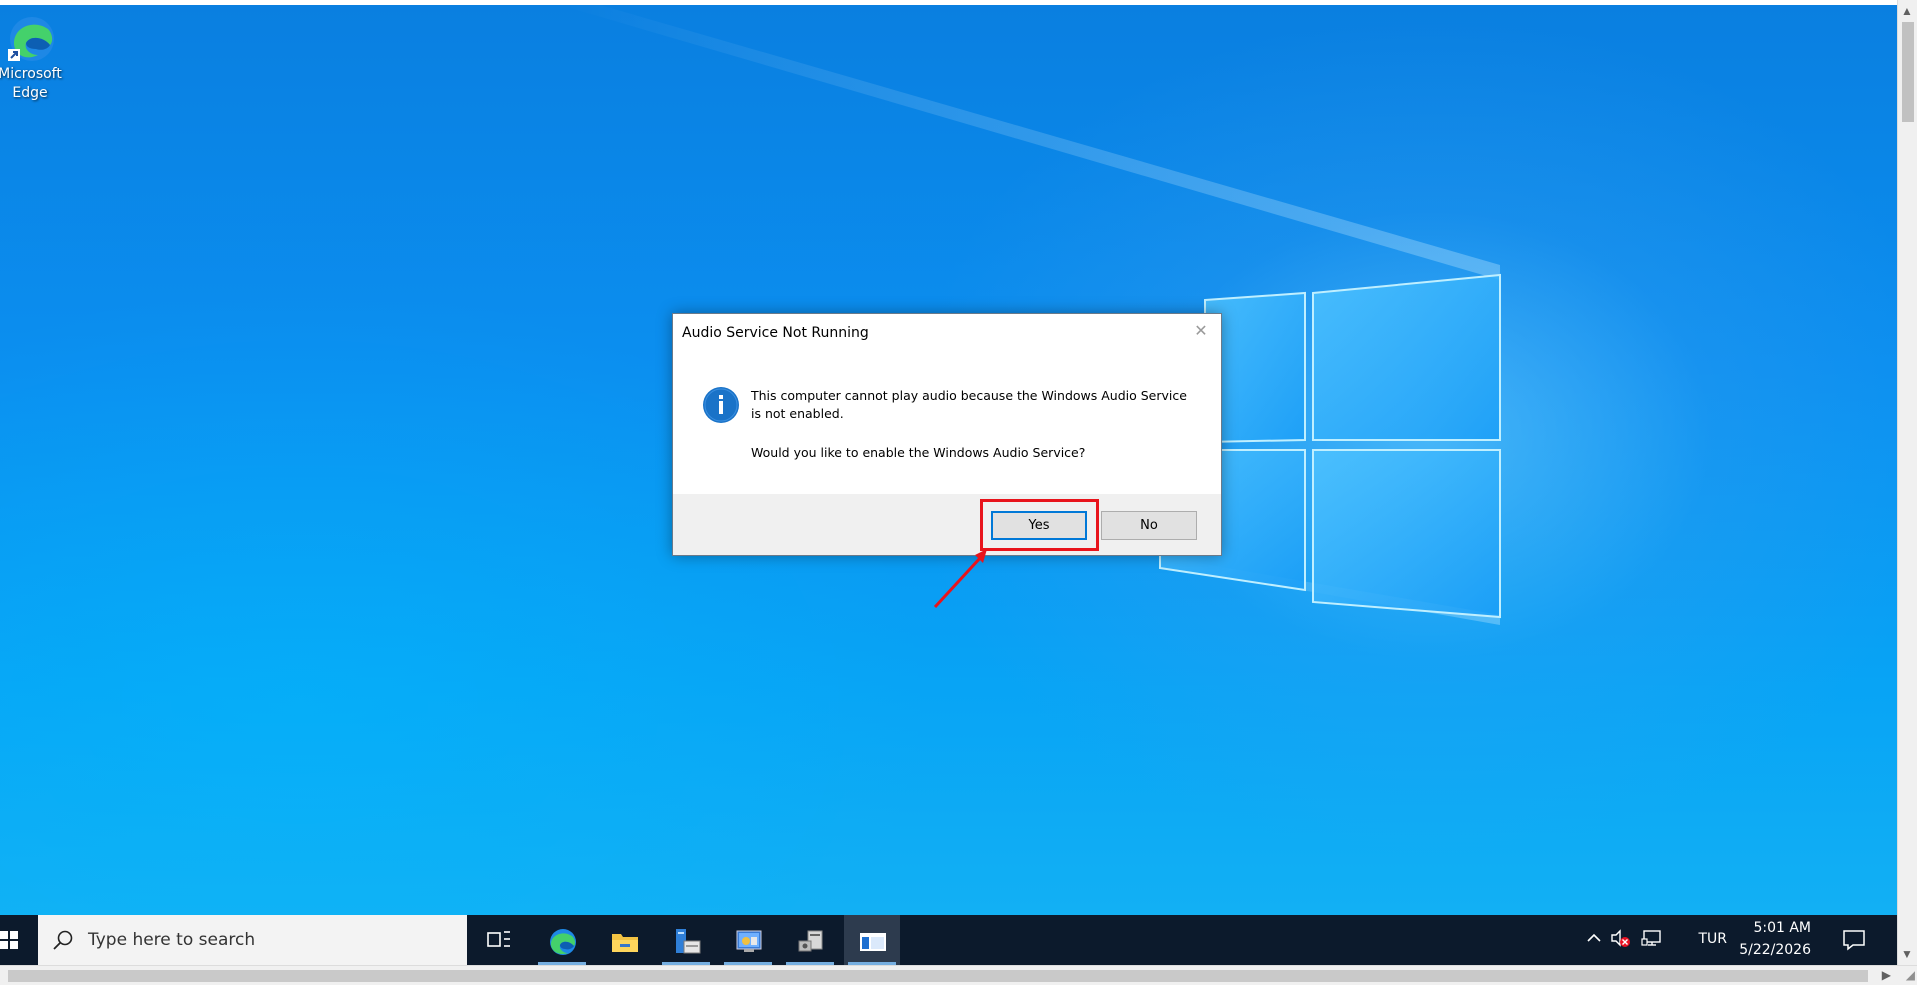 The height and width of the screenshot is (985, 1917). What do you see at coordinates (1886, 975) in the screenshot?
I see `scroll-right-icon: ▶` at bounding box center [1886, 975].